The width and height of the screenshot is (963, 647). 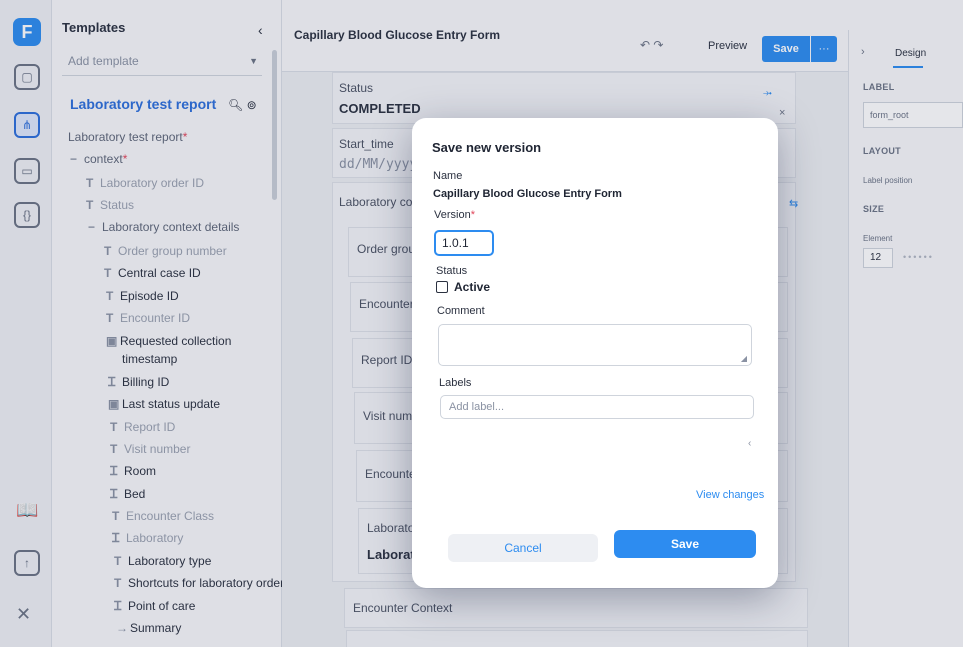 What do you see at coordinates (685, 544) in the screenshot?
I see `dialog-save-button: Save` at bounding box center [685, 544].